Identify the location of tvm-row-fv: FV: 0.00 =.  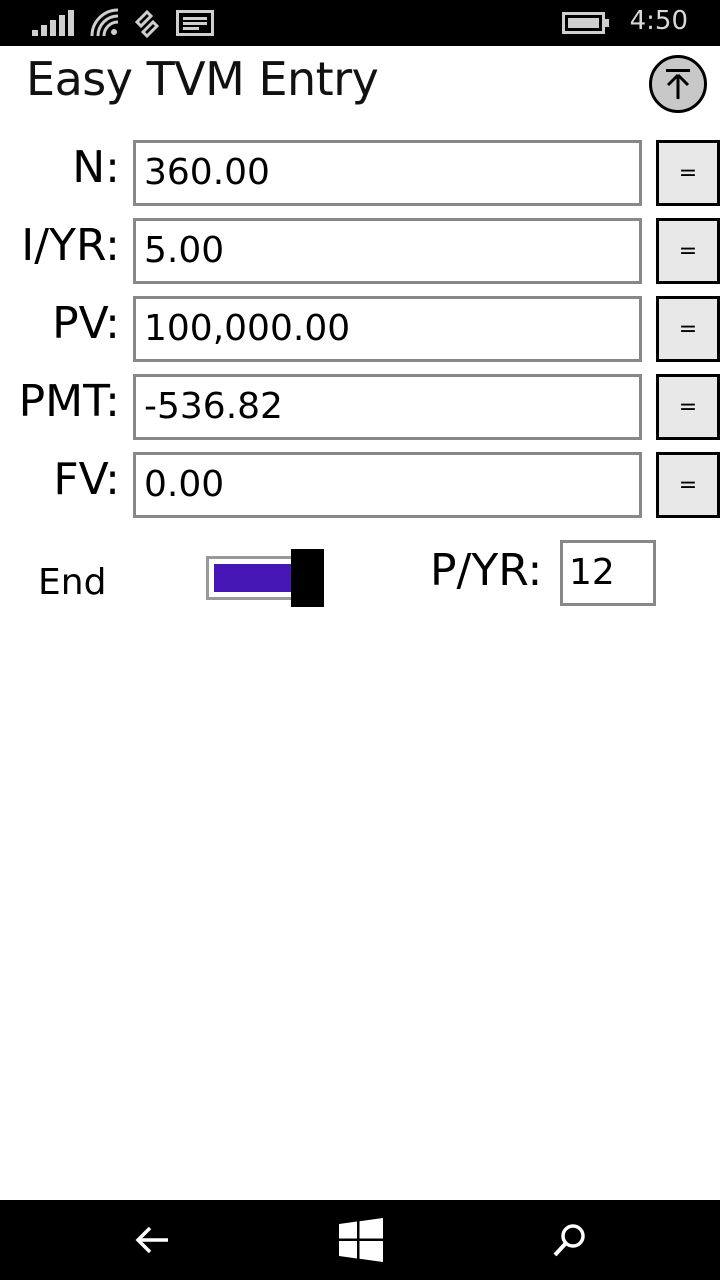
(360, 485).